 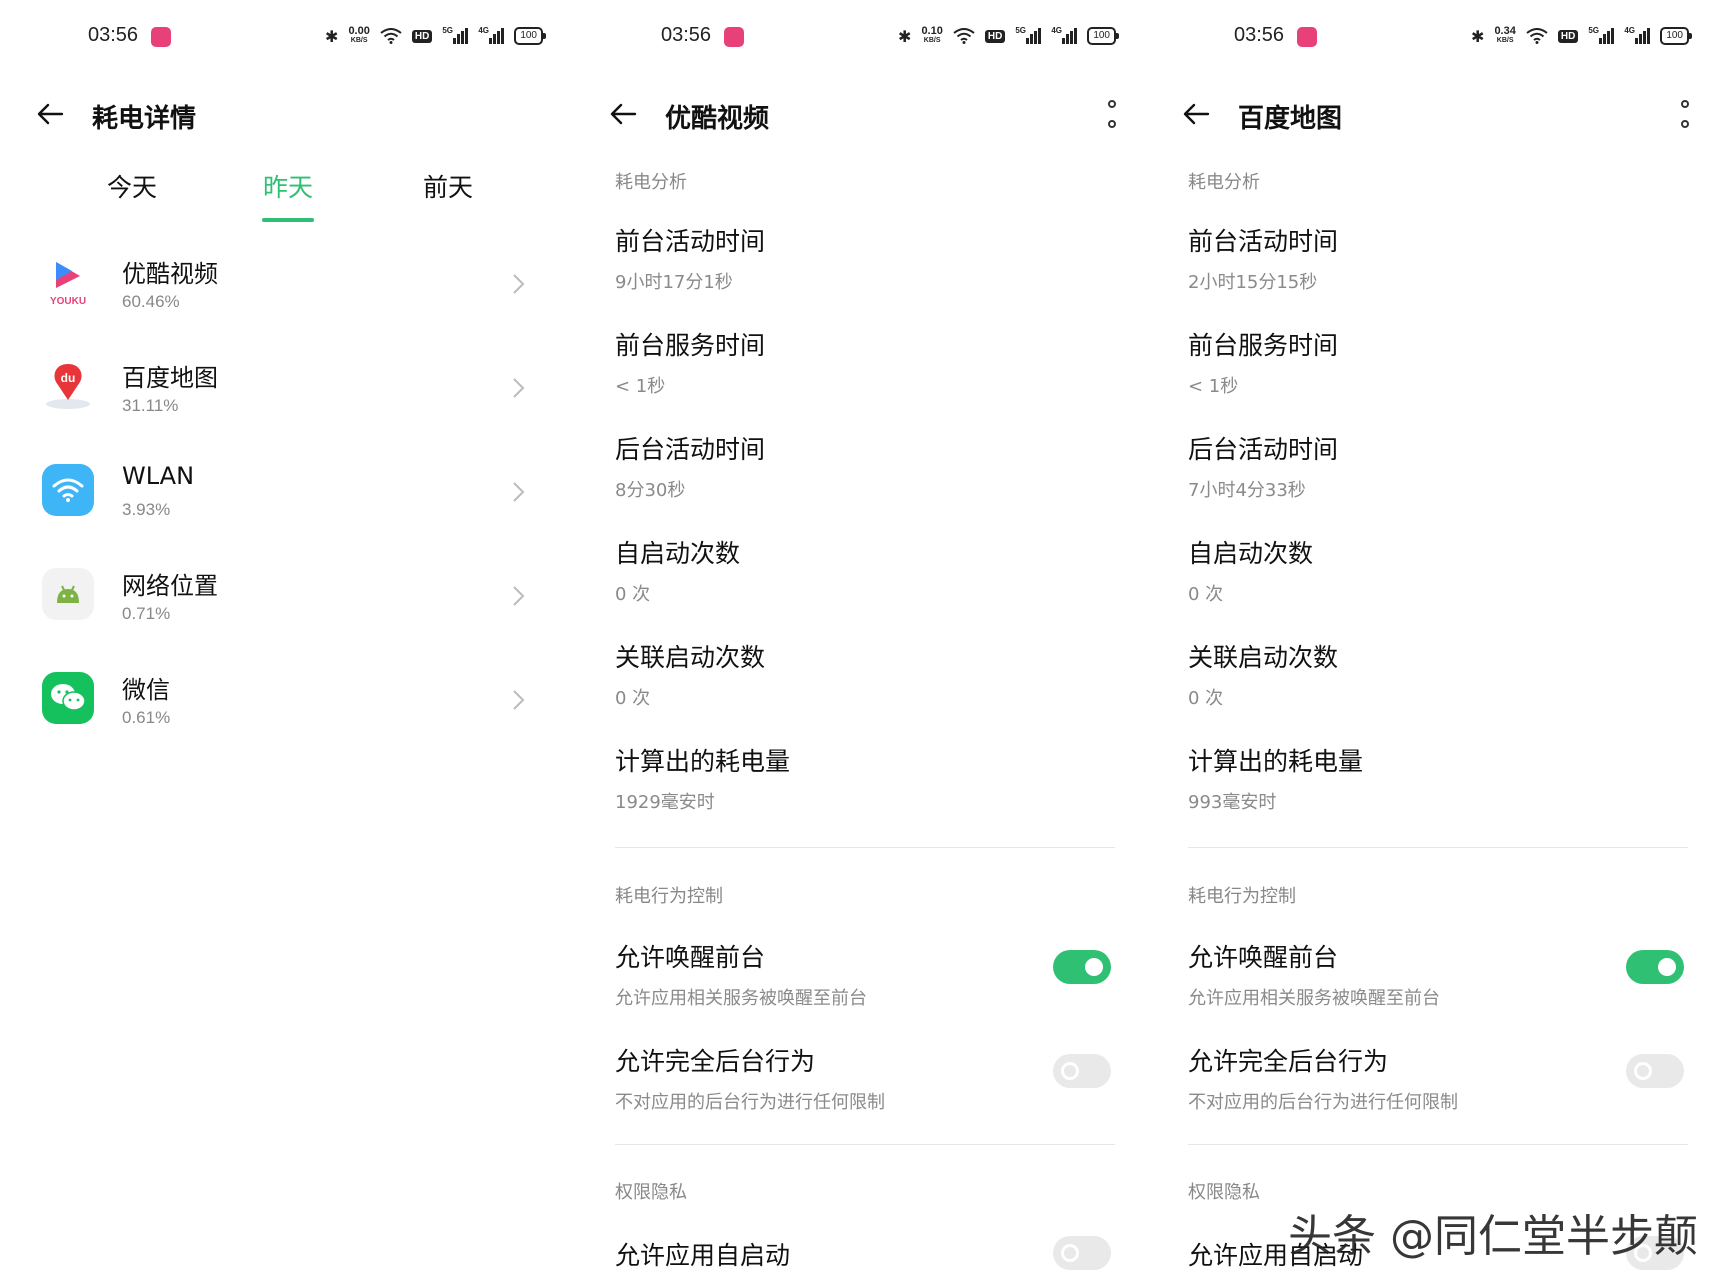 What do you see at coordinates (146, 690) in the screenshot?
I see `app-name: 微信` at bounding box center [146, 690].